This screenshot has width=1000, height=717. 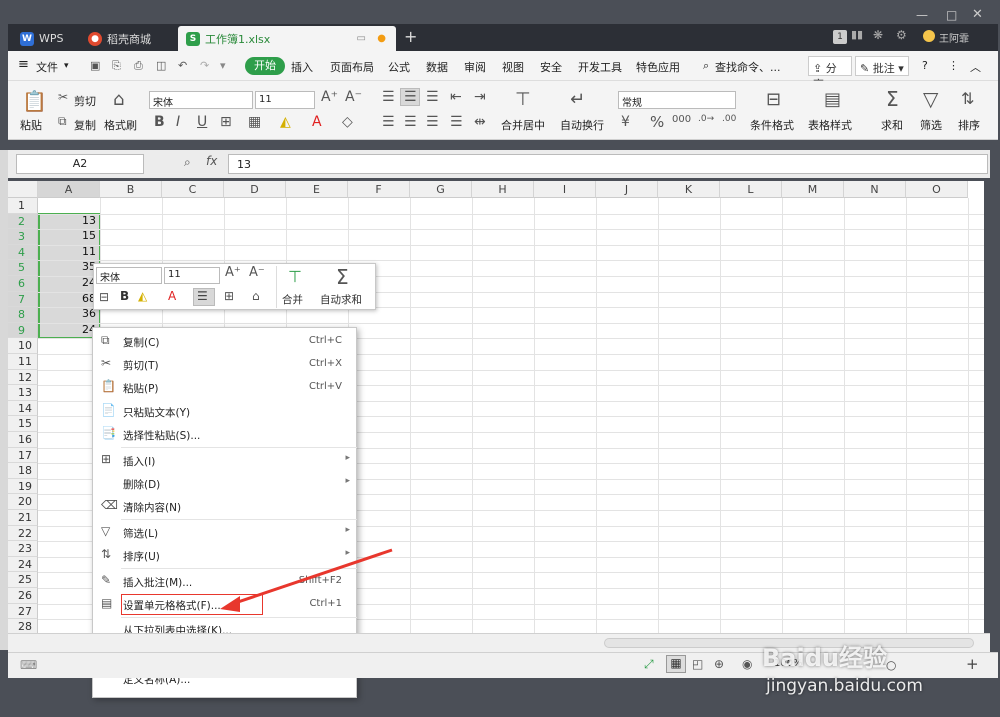 I want to click on copy-button: 复制, so click(x=85, y=125).